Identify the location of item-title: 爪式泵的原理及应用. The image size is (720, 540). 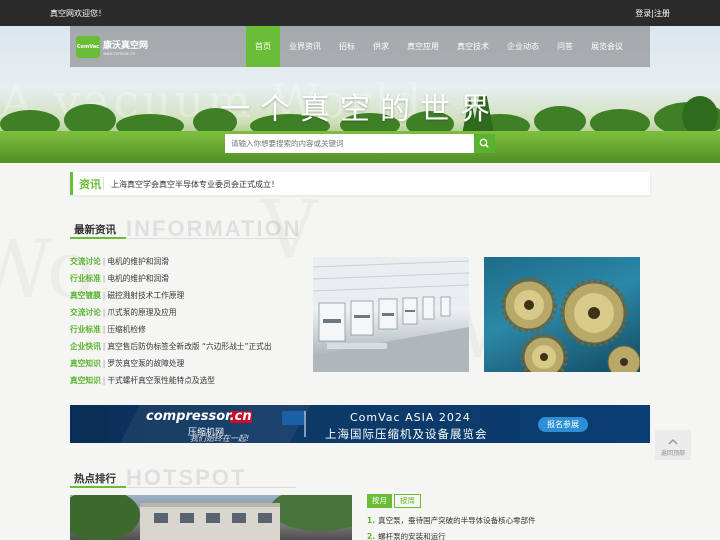
(141, 312).